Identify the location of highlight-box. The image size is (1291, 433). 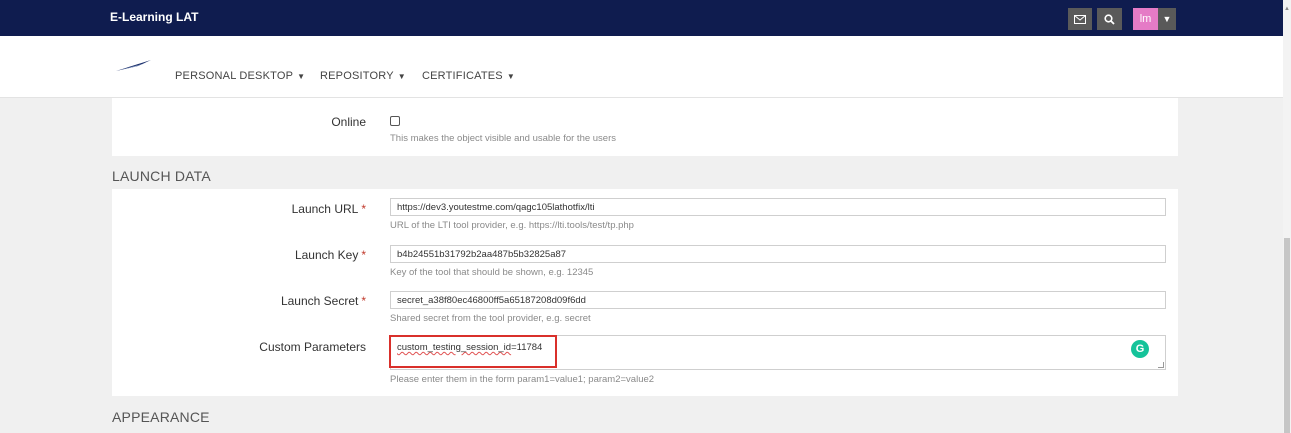
(473, 351).